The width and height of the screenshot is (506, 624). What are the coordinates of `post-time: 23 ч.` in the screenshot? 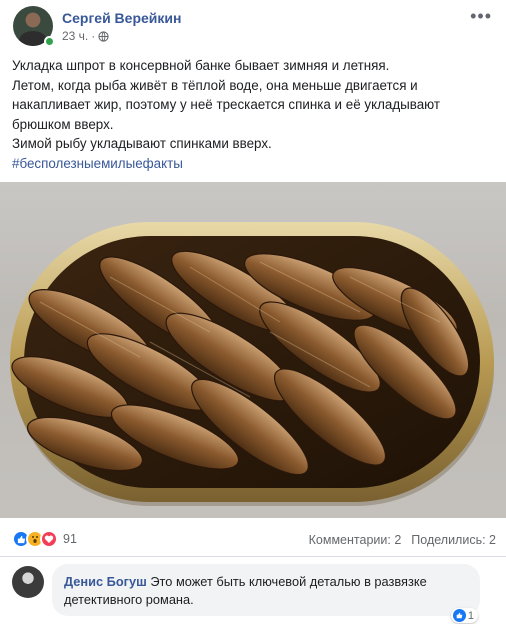 It's located at (75, 36).